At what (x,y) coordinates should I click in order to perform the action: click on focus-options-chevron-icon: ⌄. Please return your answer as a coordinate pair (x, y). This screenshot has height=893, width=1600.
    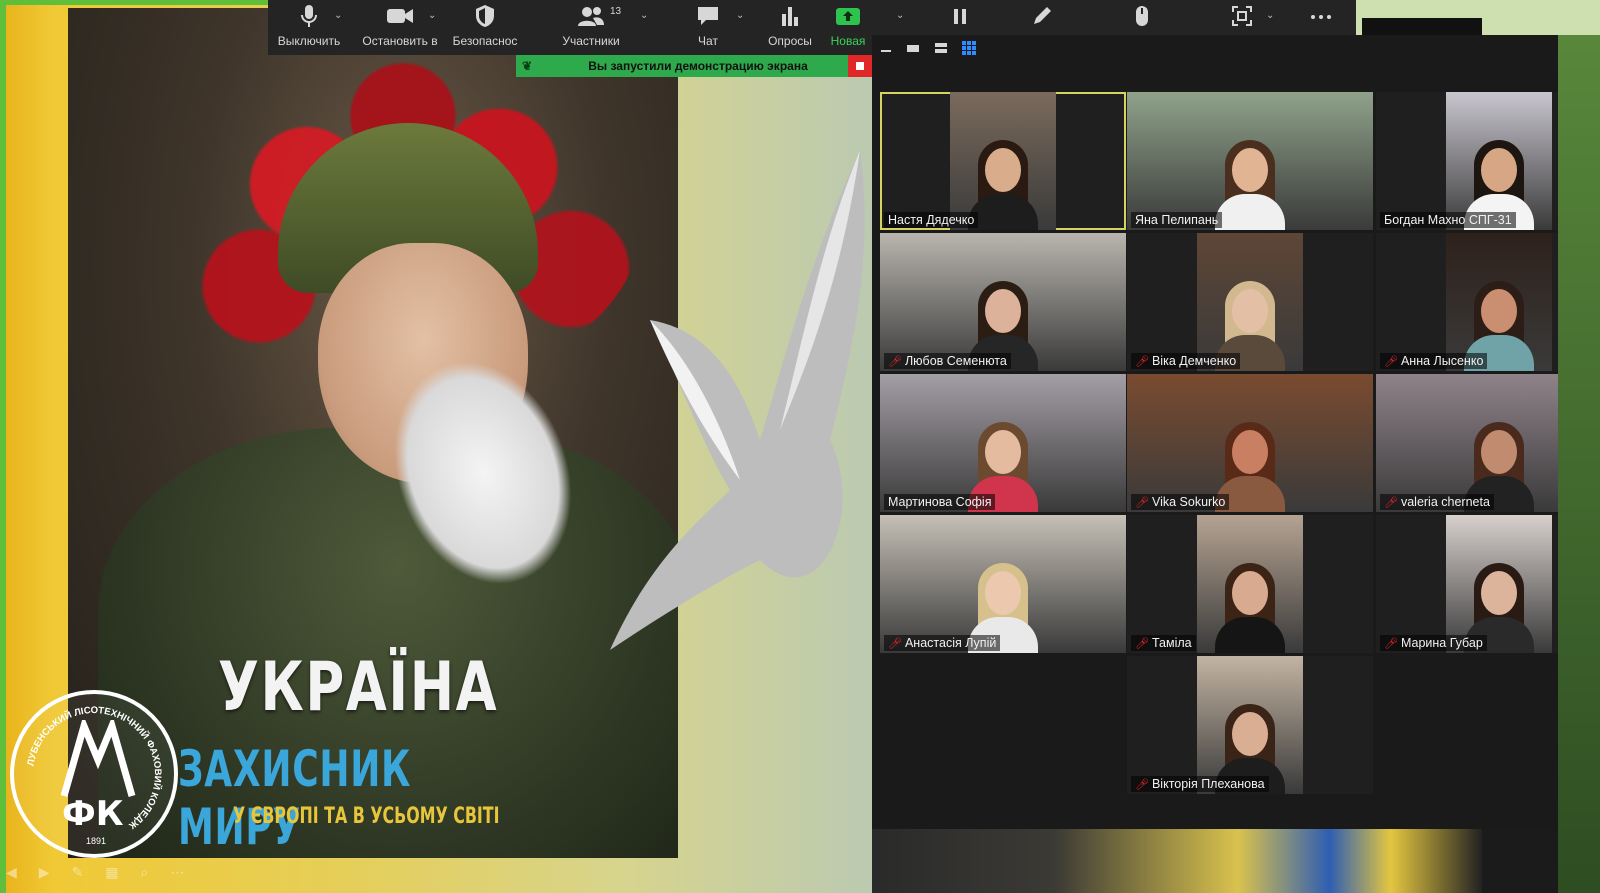
    Looking at the image, I should click on (1270, 15).